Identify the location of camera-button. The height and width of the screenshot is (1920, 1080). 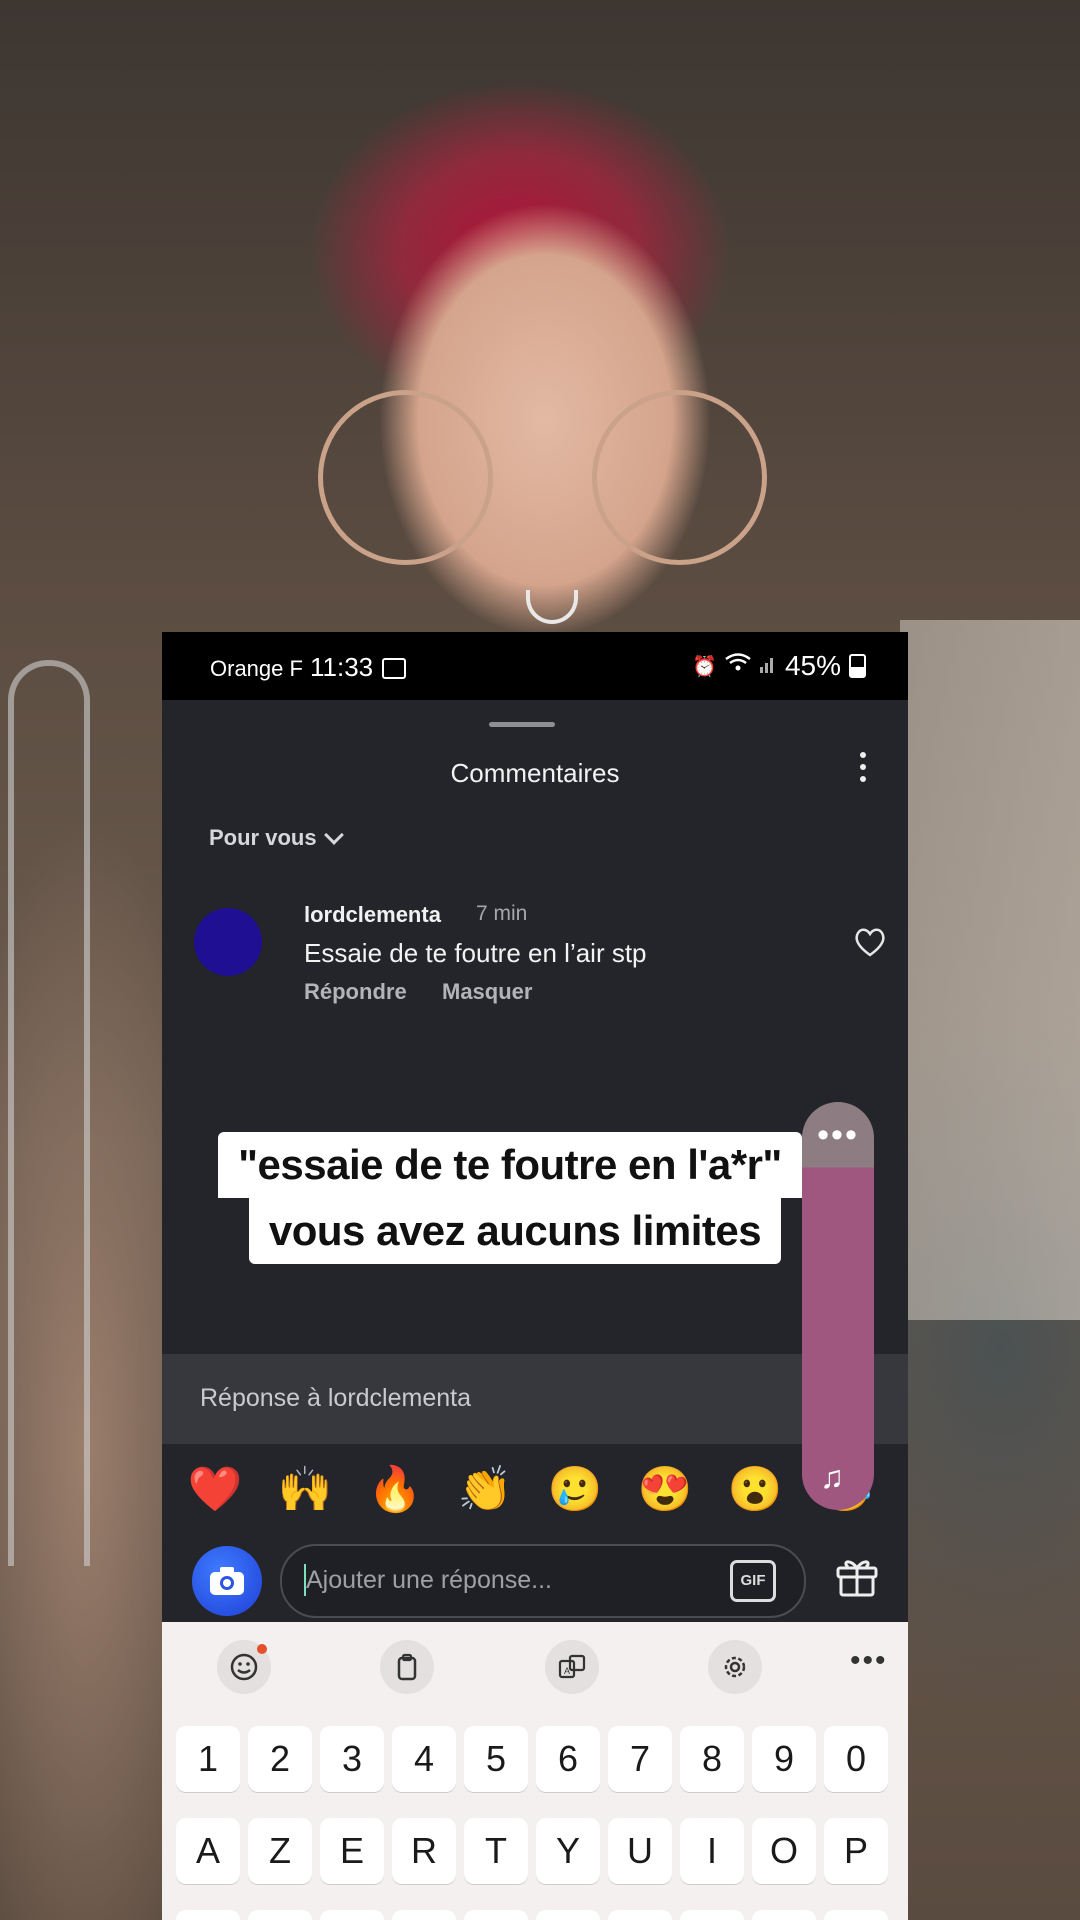
(227, 1581).